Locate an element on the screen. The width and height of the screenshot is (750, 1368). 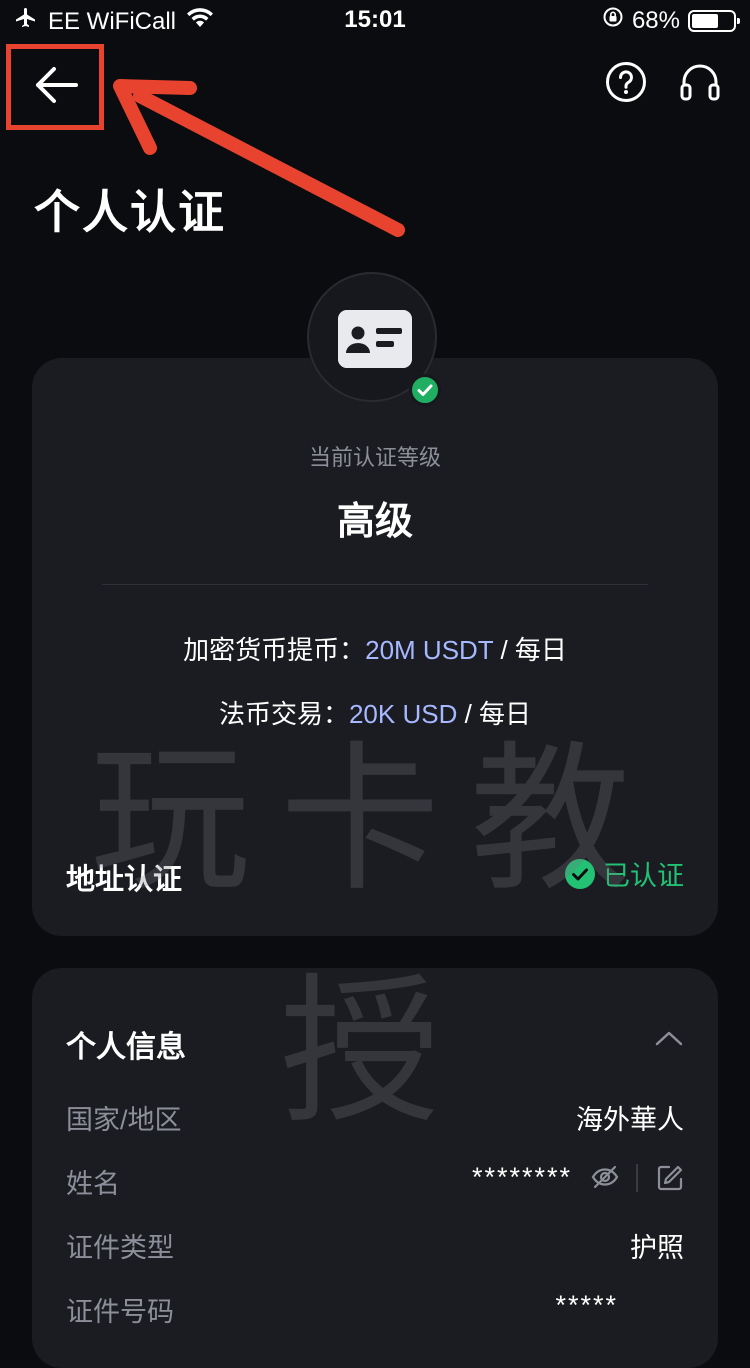
crypto-withdraw-value: 20M USDT is located at coordinates (429, 650).